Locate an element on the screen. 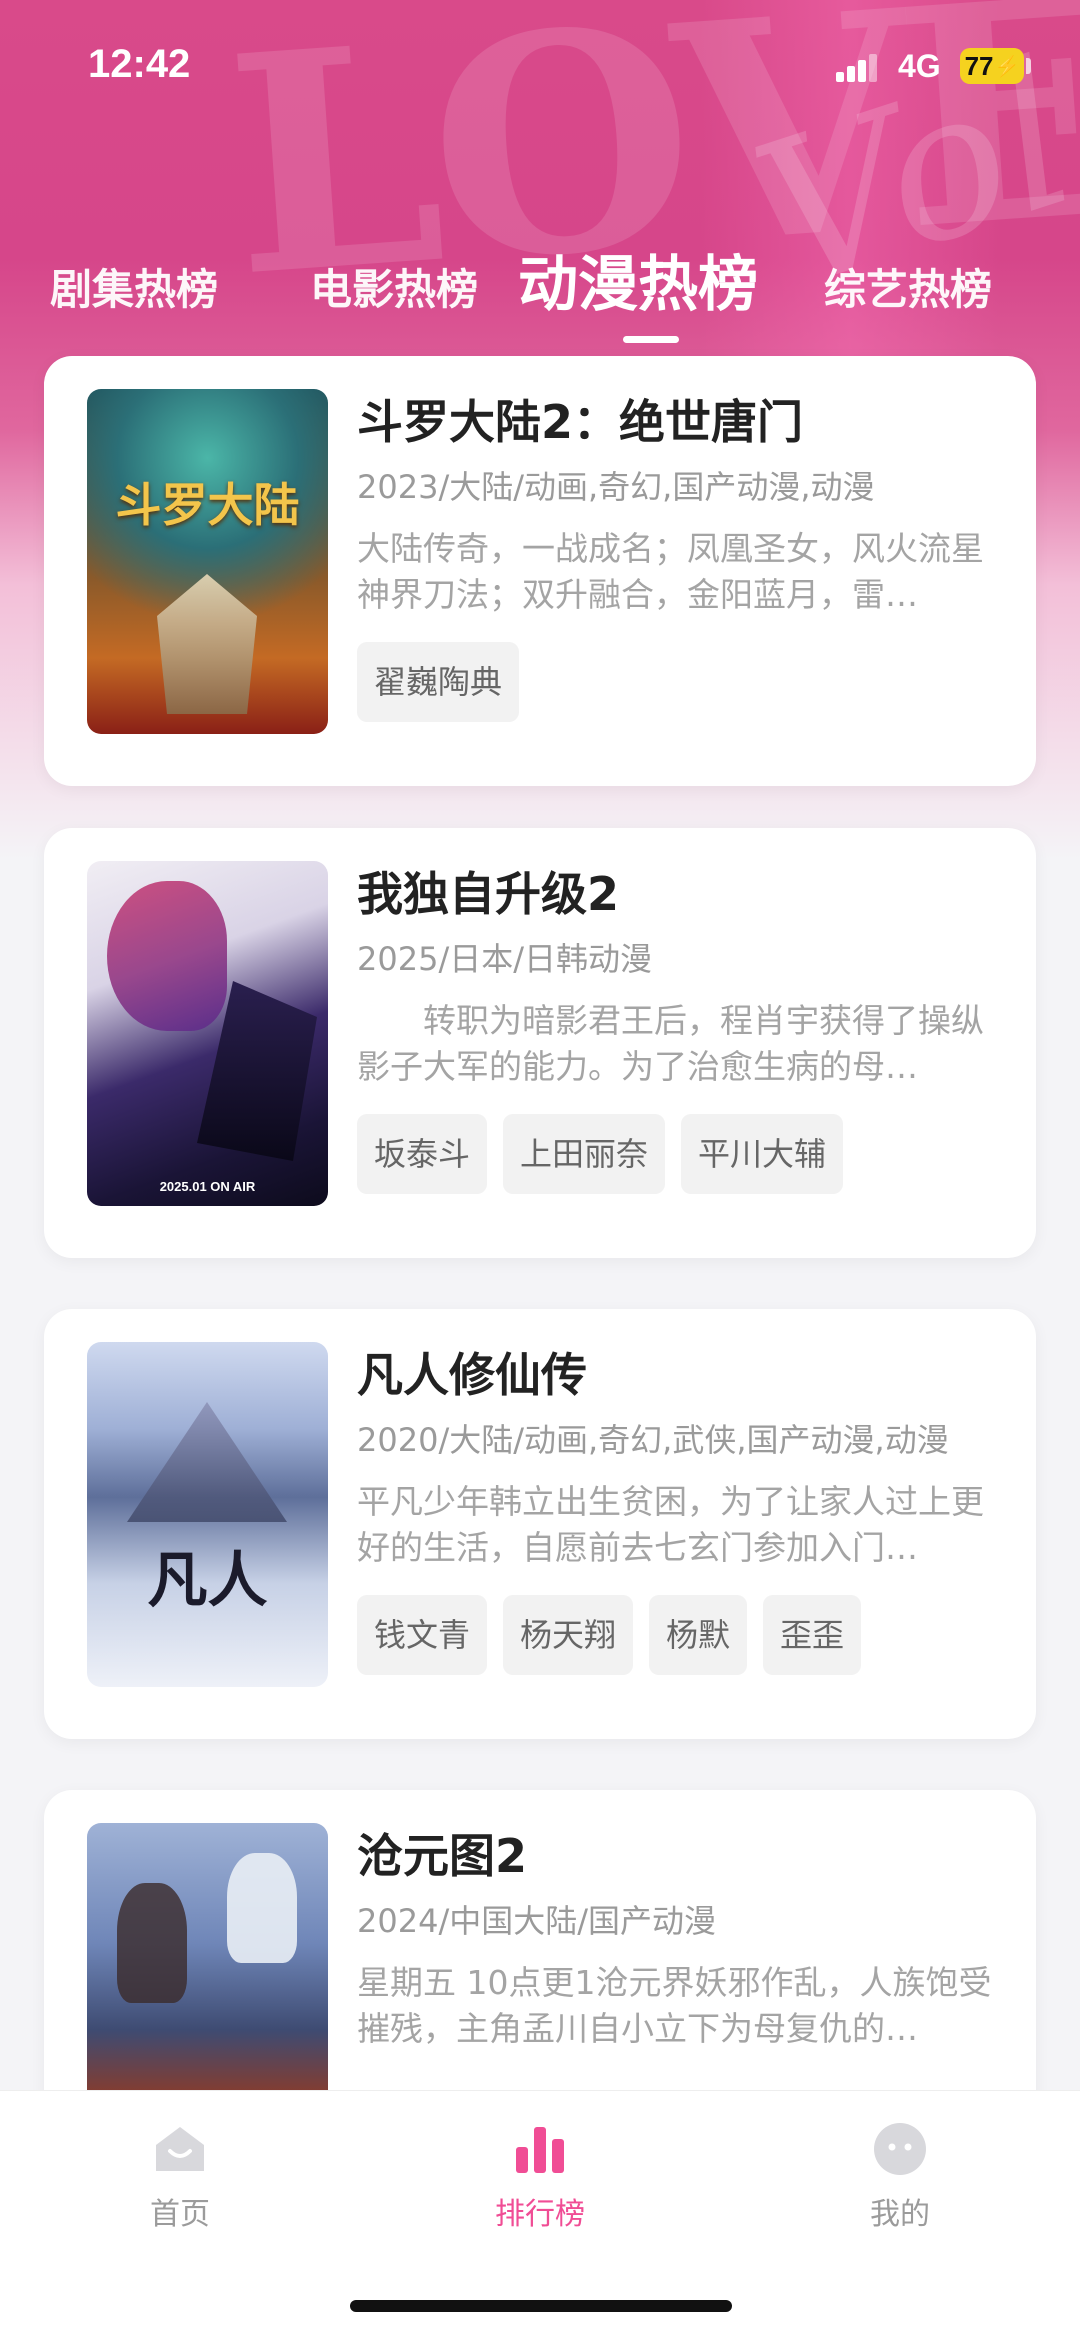 The width and height of the screenshot is (1080, 2337). cast-tag: 歪歪 is located at coordinates (812, 1635).